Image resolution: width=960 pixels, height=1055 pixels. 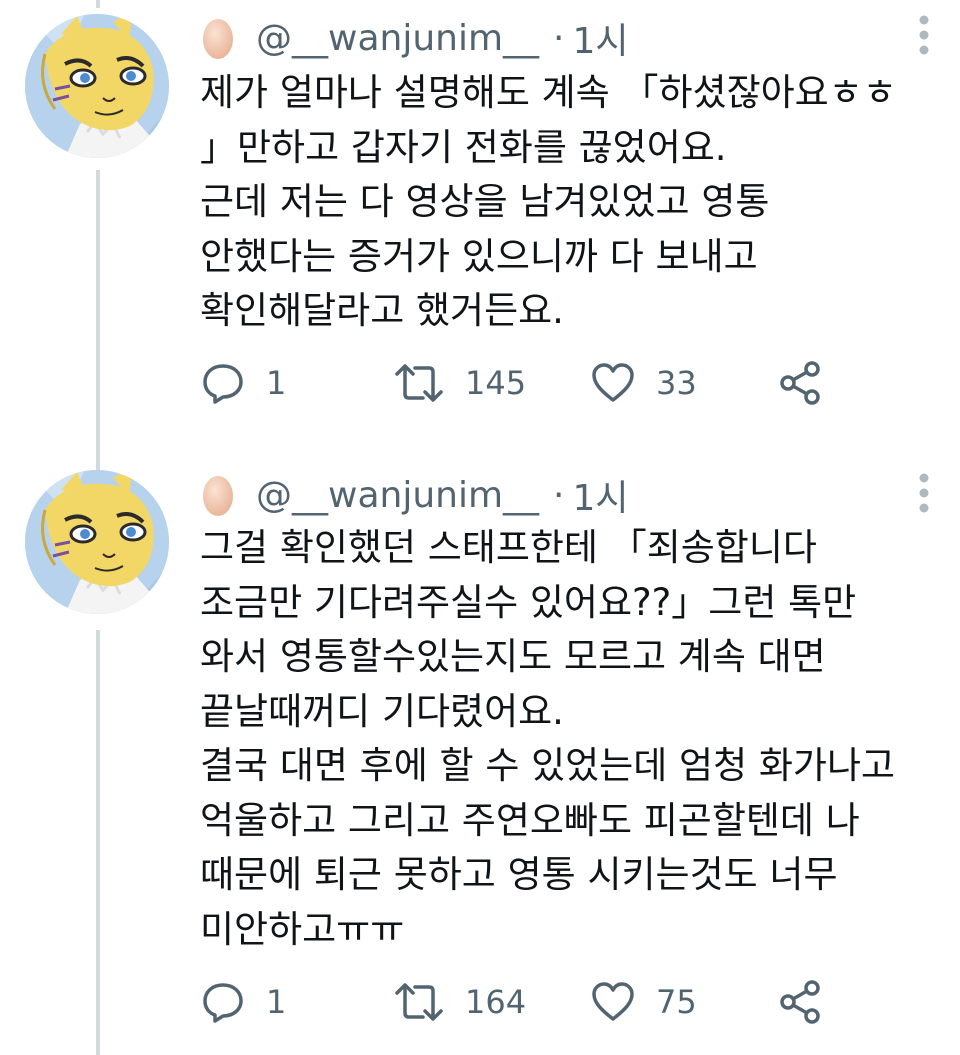 I want to click on tweet-text-line: 안했다는 증거가 있으니까 다 보내고, so click(x=479, y=256).